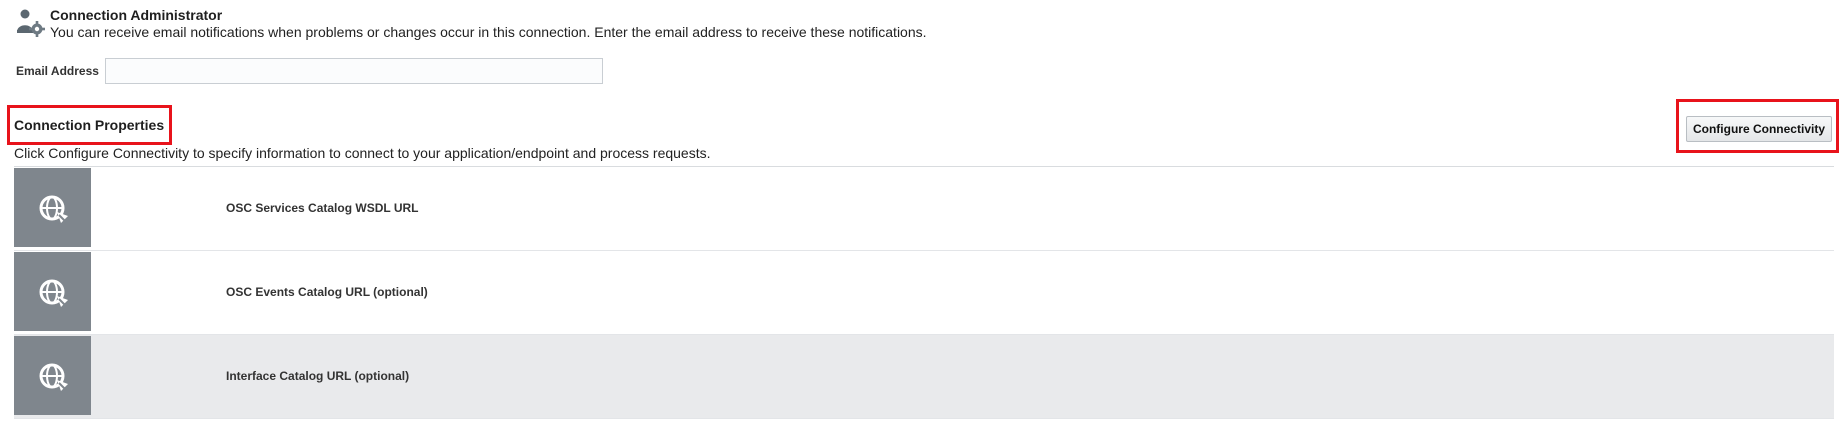 The image size is (1846, 434). Describe the element at coordinates (136, 15) in the screenshot. I see `admin-title: Connection Administrator` at that location.